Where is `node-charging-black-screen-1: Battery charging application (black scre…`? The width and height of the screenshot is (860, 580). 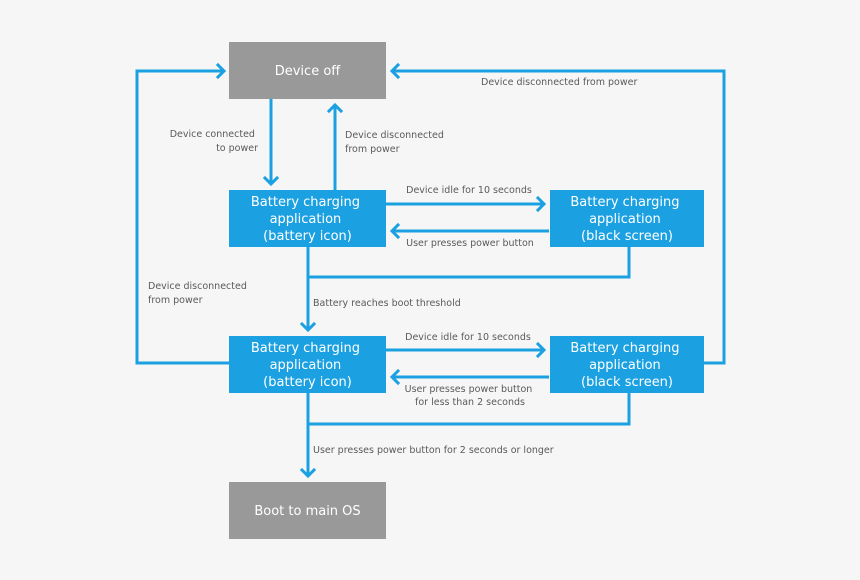
node-charging-black-screen-1: Battery charging application (black scre… is located at coordinates (627, 218).